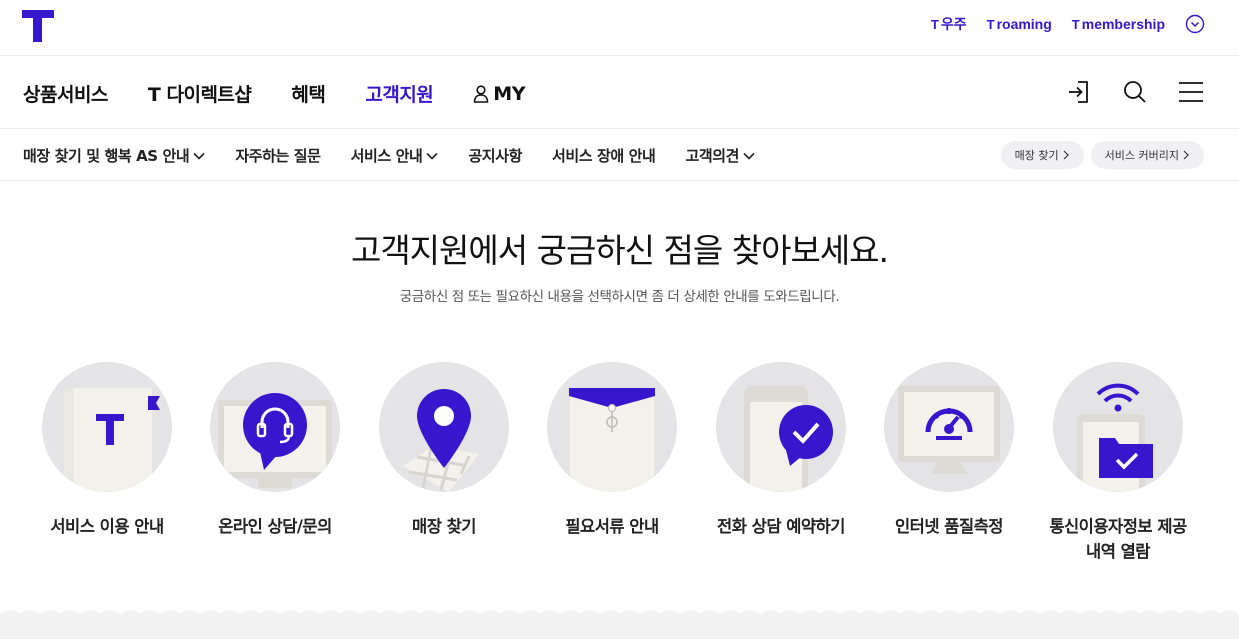  I want to click on card-online-consult: 온라인 상담/문의, so click(275, 450).